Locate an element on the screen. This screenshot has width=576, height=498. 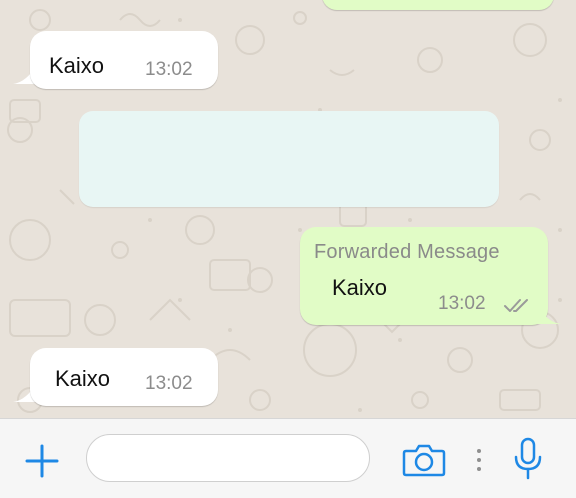
empty-system-bubble is located at coordinates (289, 159).